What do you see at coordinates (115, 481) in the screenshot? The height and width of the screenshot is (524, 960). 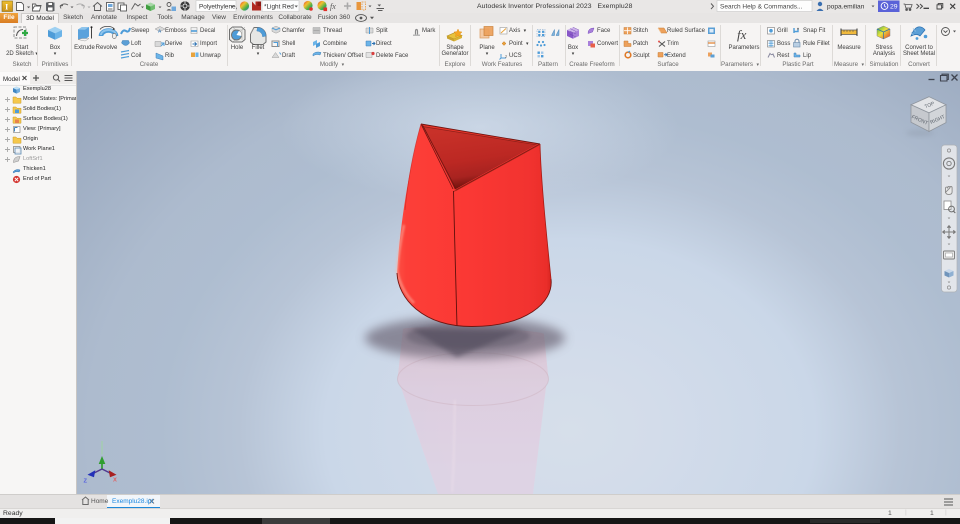 I see `svg-text: X` at bounding box center [115, 481].